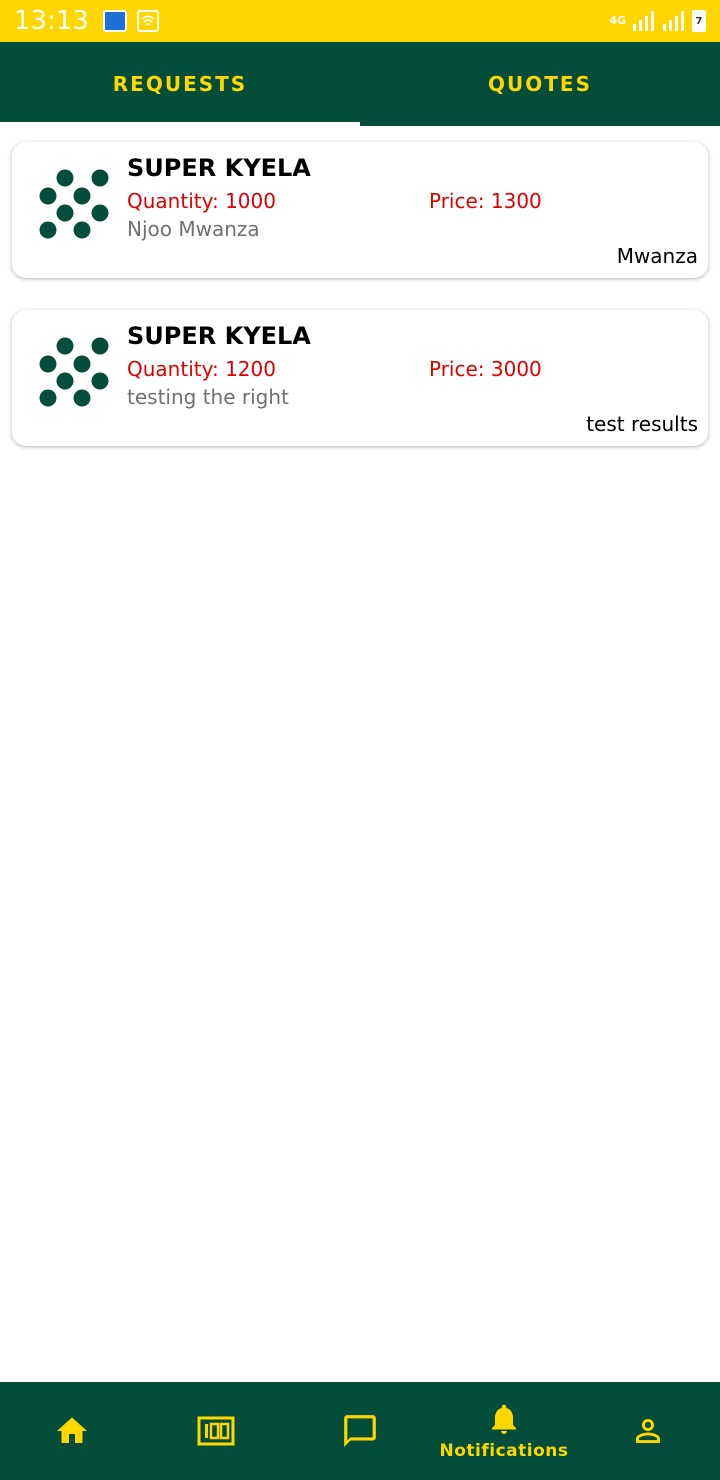 This screenshot has width=720, height=1480. Describe the element at coordinates (201, 201) in the screenshot. I see `card-quantity: Quantity: 1000` at that location.